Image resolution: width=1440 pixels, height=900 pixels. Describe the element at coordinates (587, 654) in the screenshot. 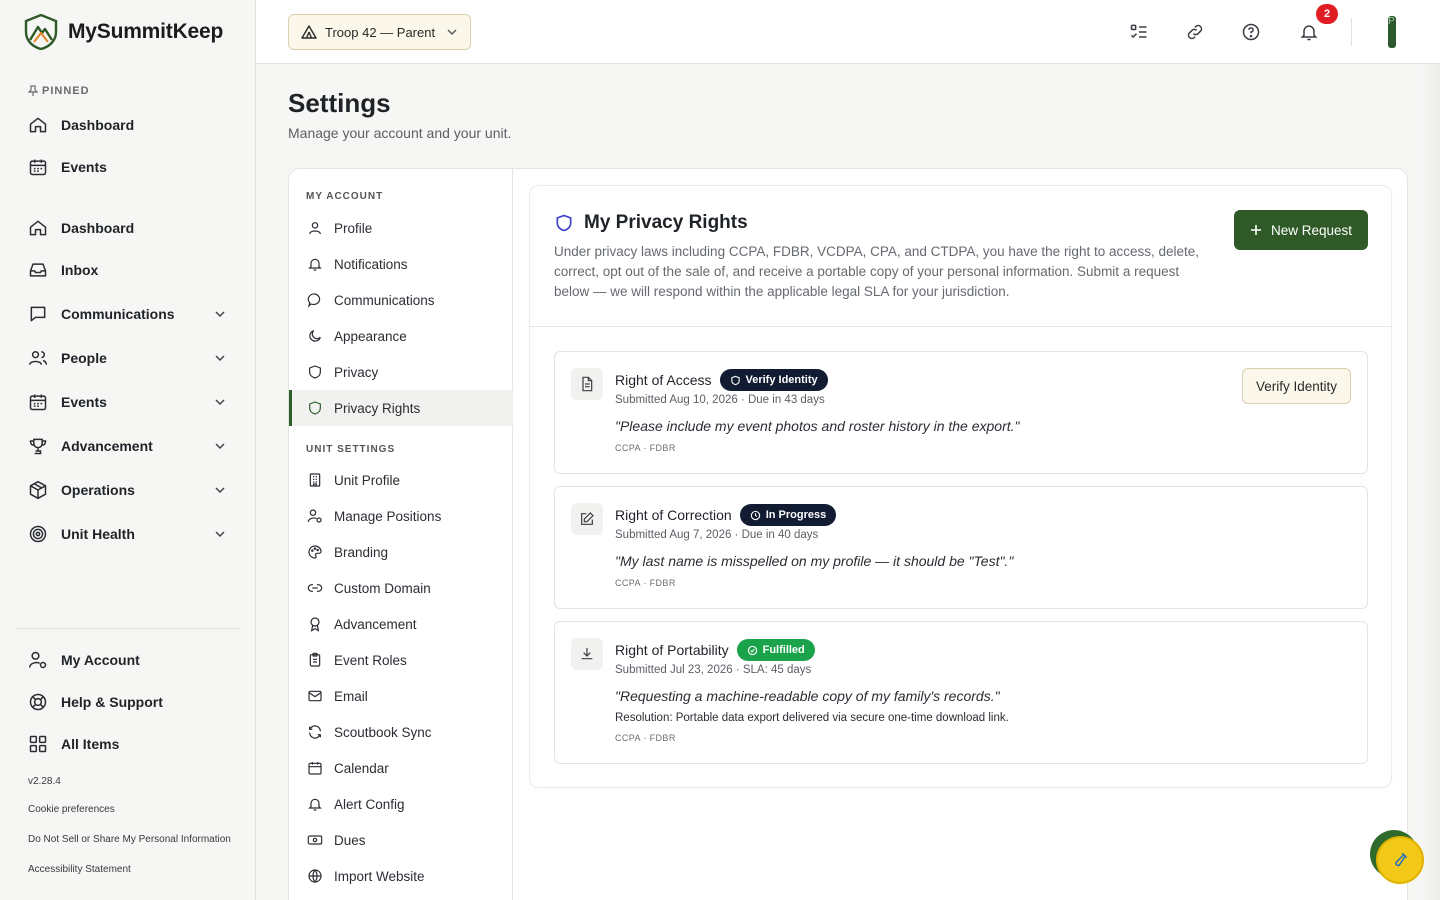

I see `download-icon` at that location.